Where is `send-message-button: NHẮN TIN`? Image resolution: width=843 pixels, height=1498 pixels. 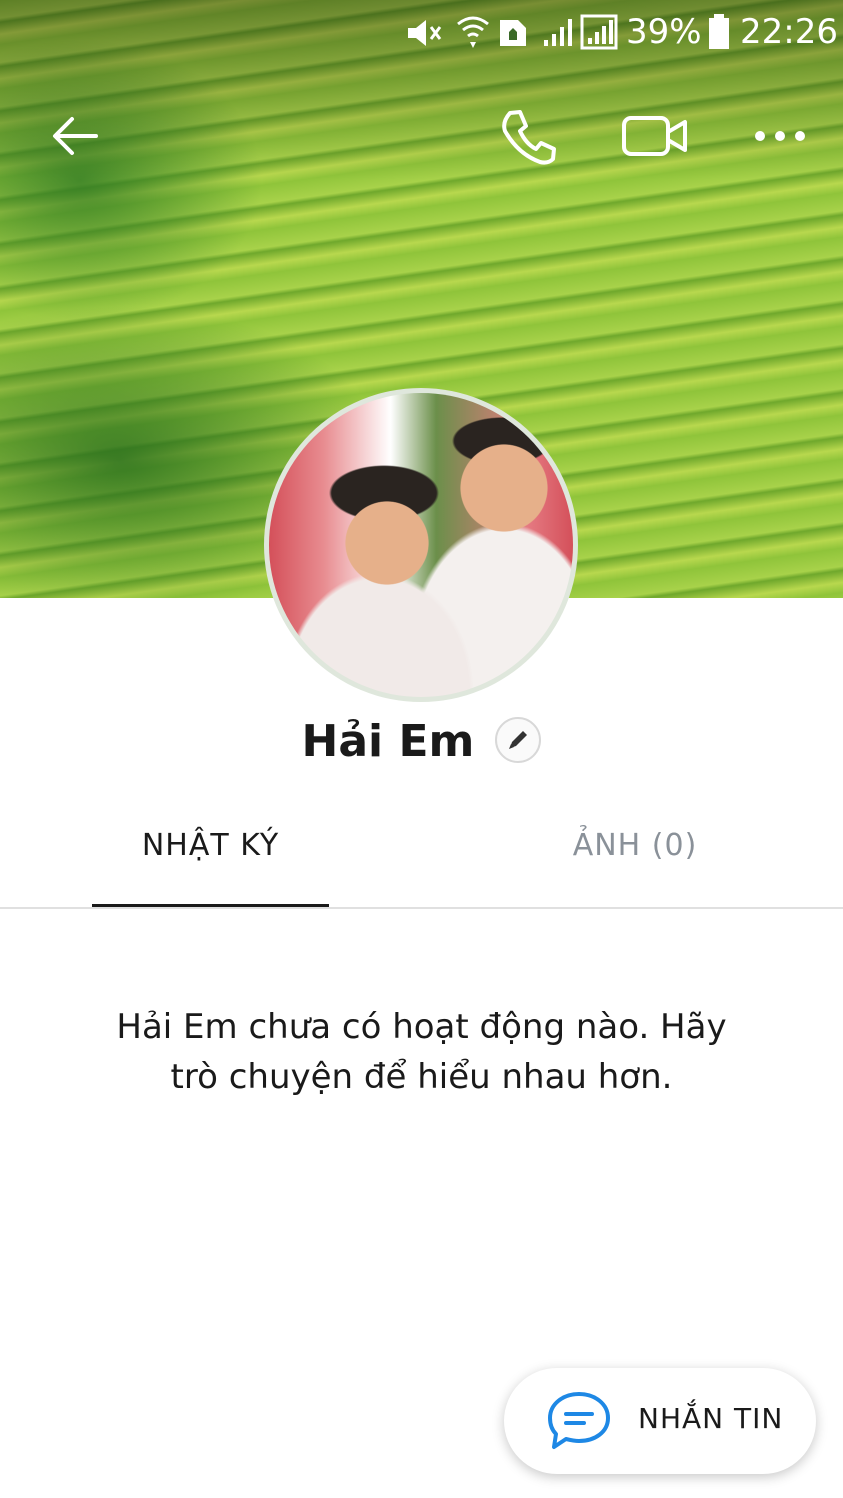 send-message-button: NHẮN TIN is located at coordinates (660, 1421).